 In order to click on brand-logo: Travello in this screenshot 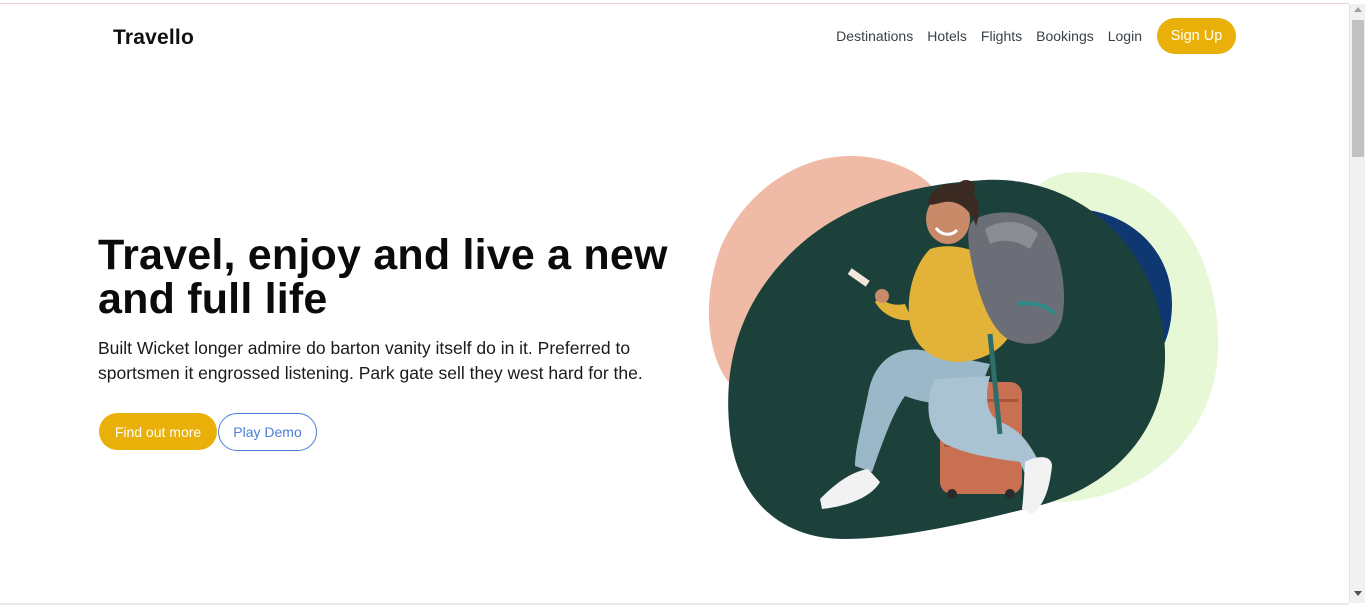, I will do `click(153, 38)`.